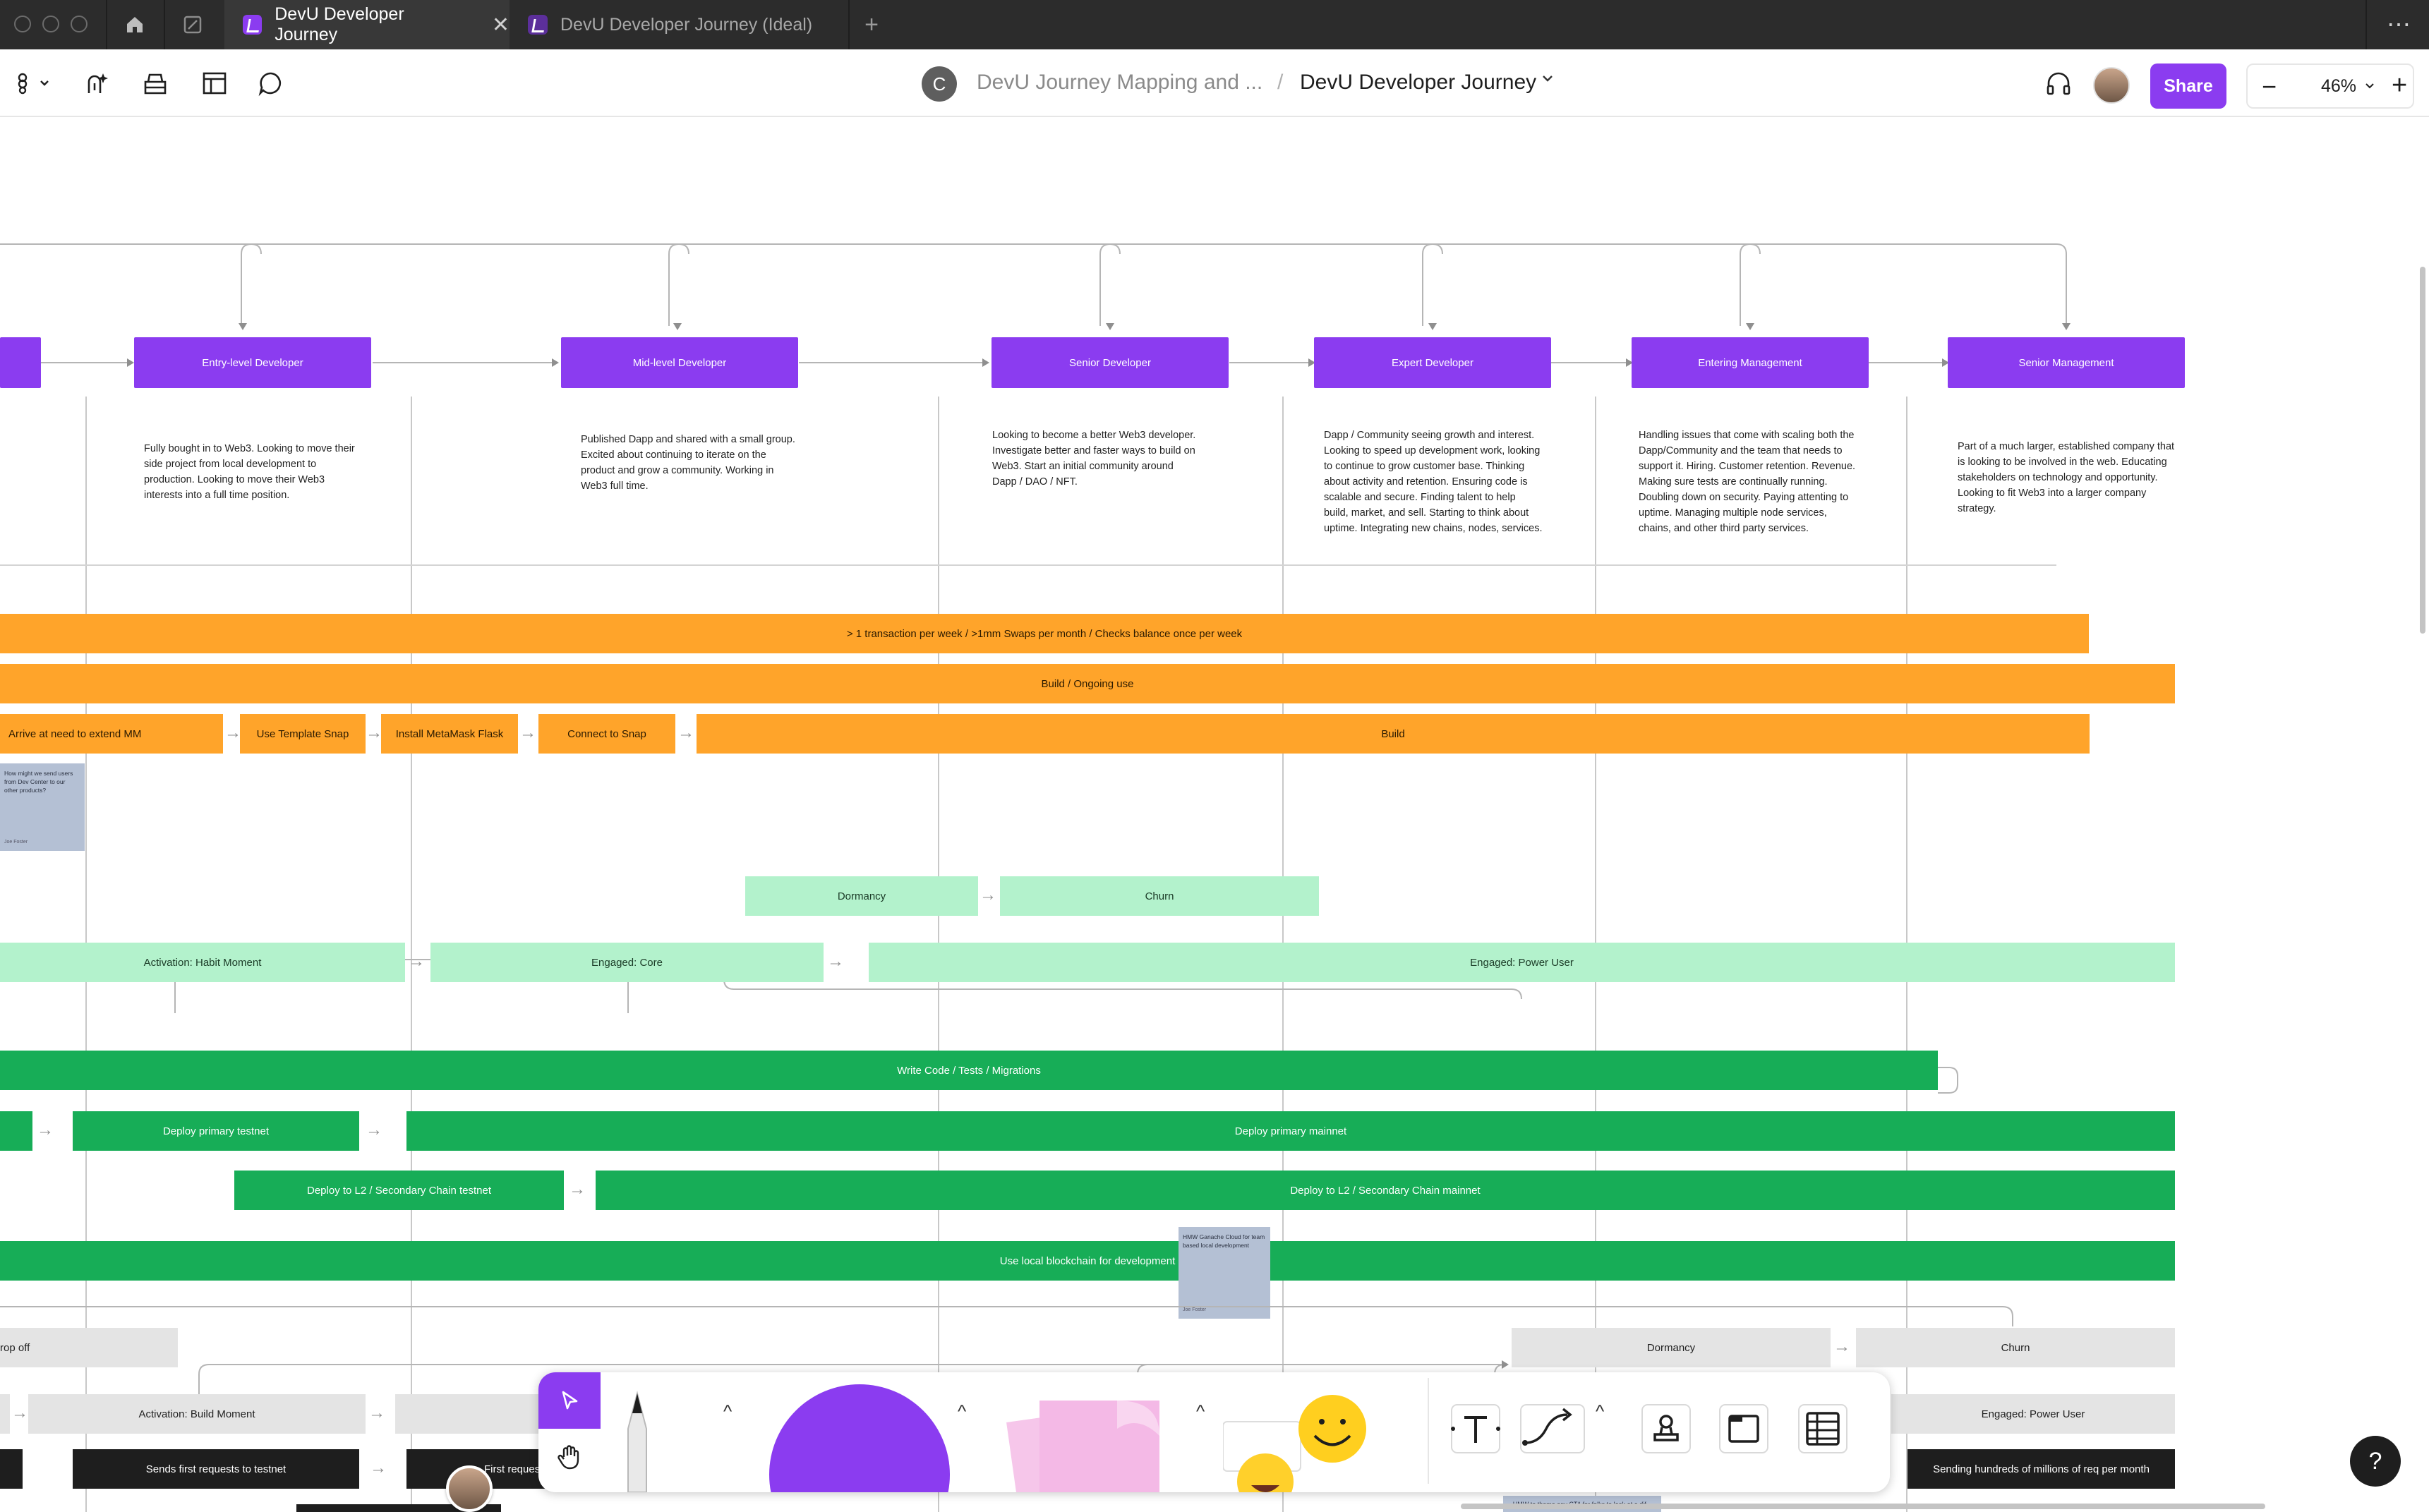  I want to click on window-minimize-icon, so click(51, 24).